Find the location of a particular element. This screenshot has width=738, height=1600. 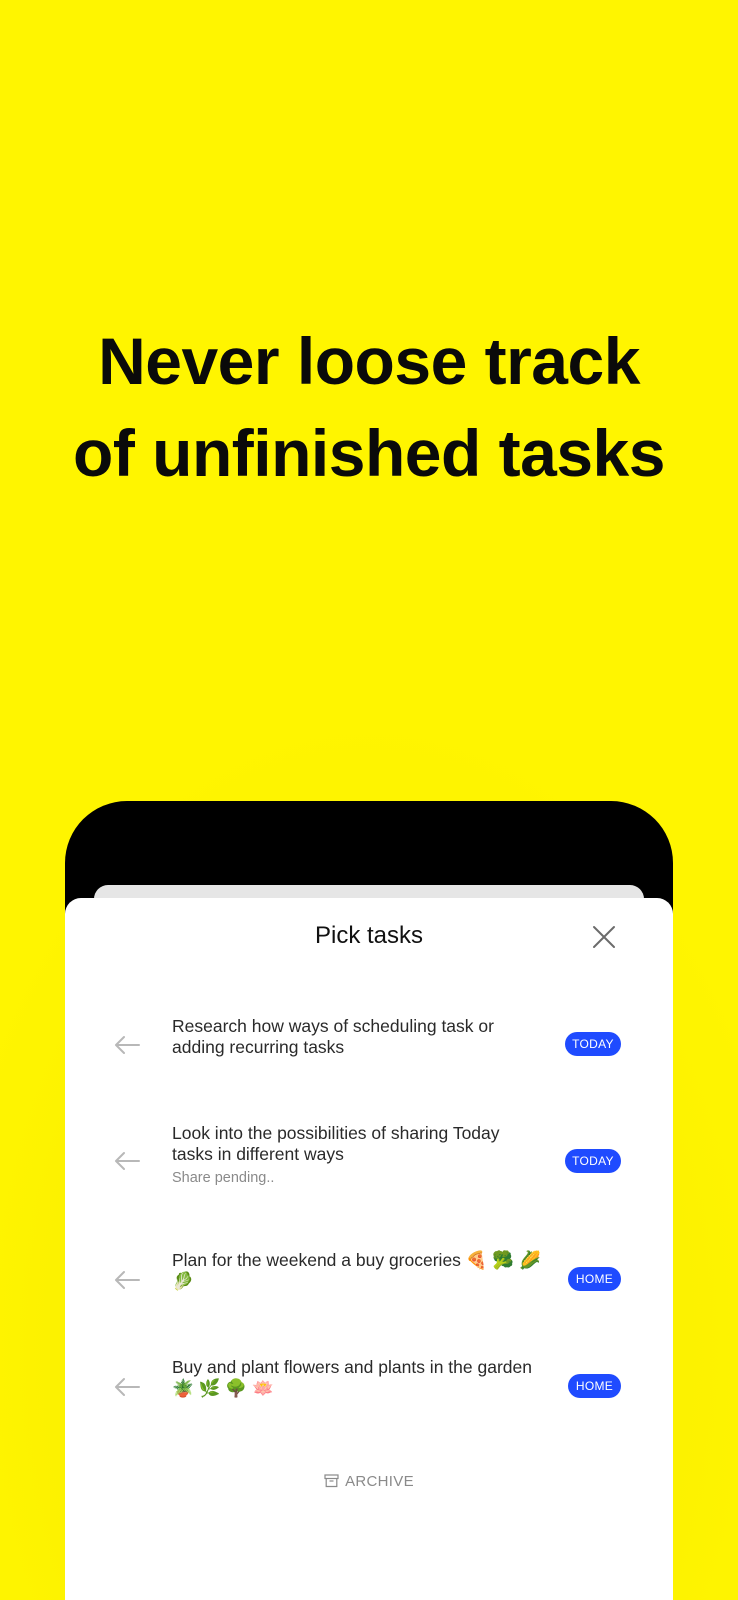

close-icon is located at coordinates (604, 937).